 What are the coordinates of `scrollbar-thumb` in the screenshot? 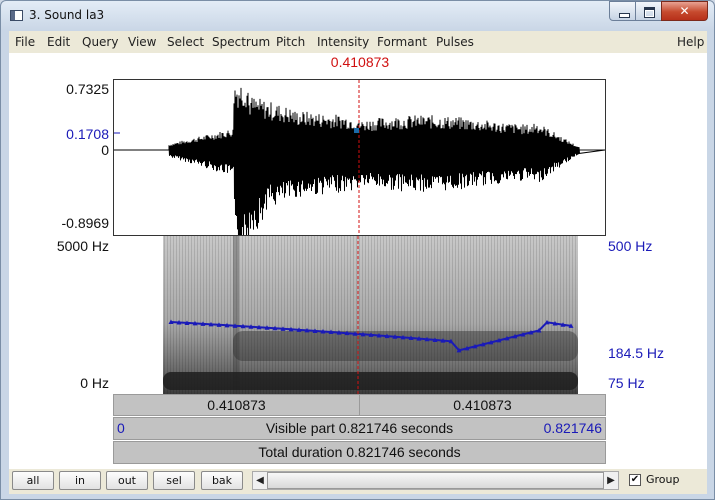 It's located at (435, 480).